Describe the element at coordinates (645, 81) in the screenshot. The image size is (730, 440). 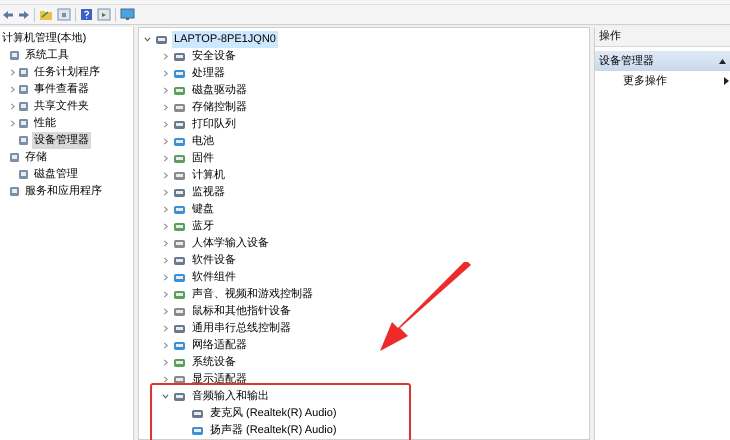
I see `action-link: 更多操作` at that location.